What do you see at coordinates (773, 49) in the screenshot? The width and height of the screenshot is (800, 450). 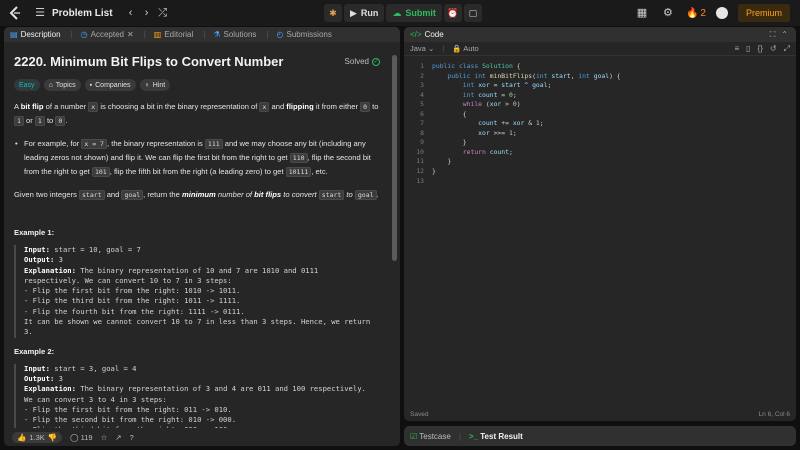 I see `reset-icon: ↺` at bounding box center [773, 49].